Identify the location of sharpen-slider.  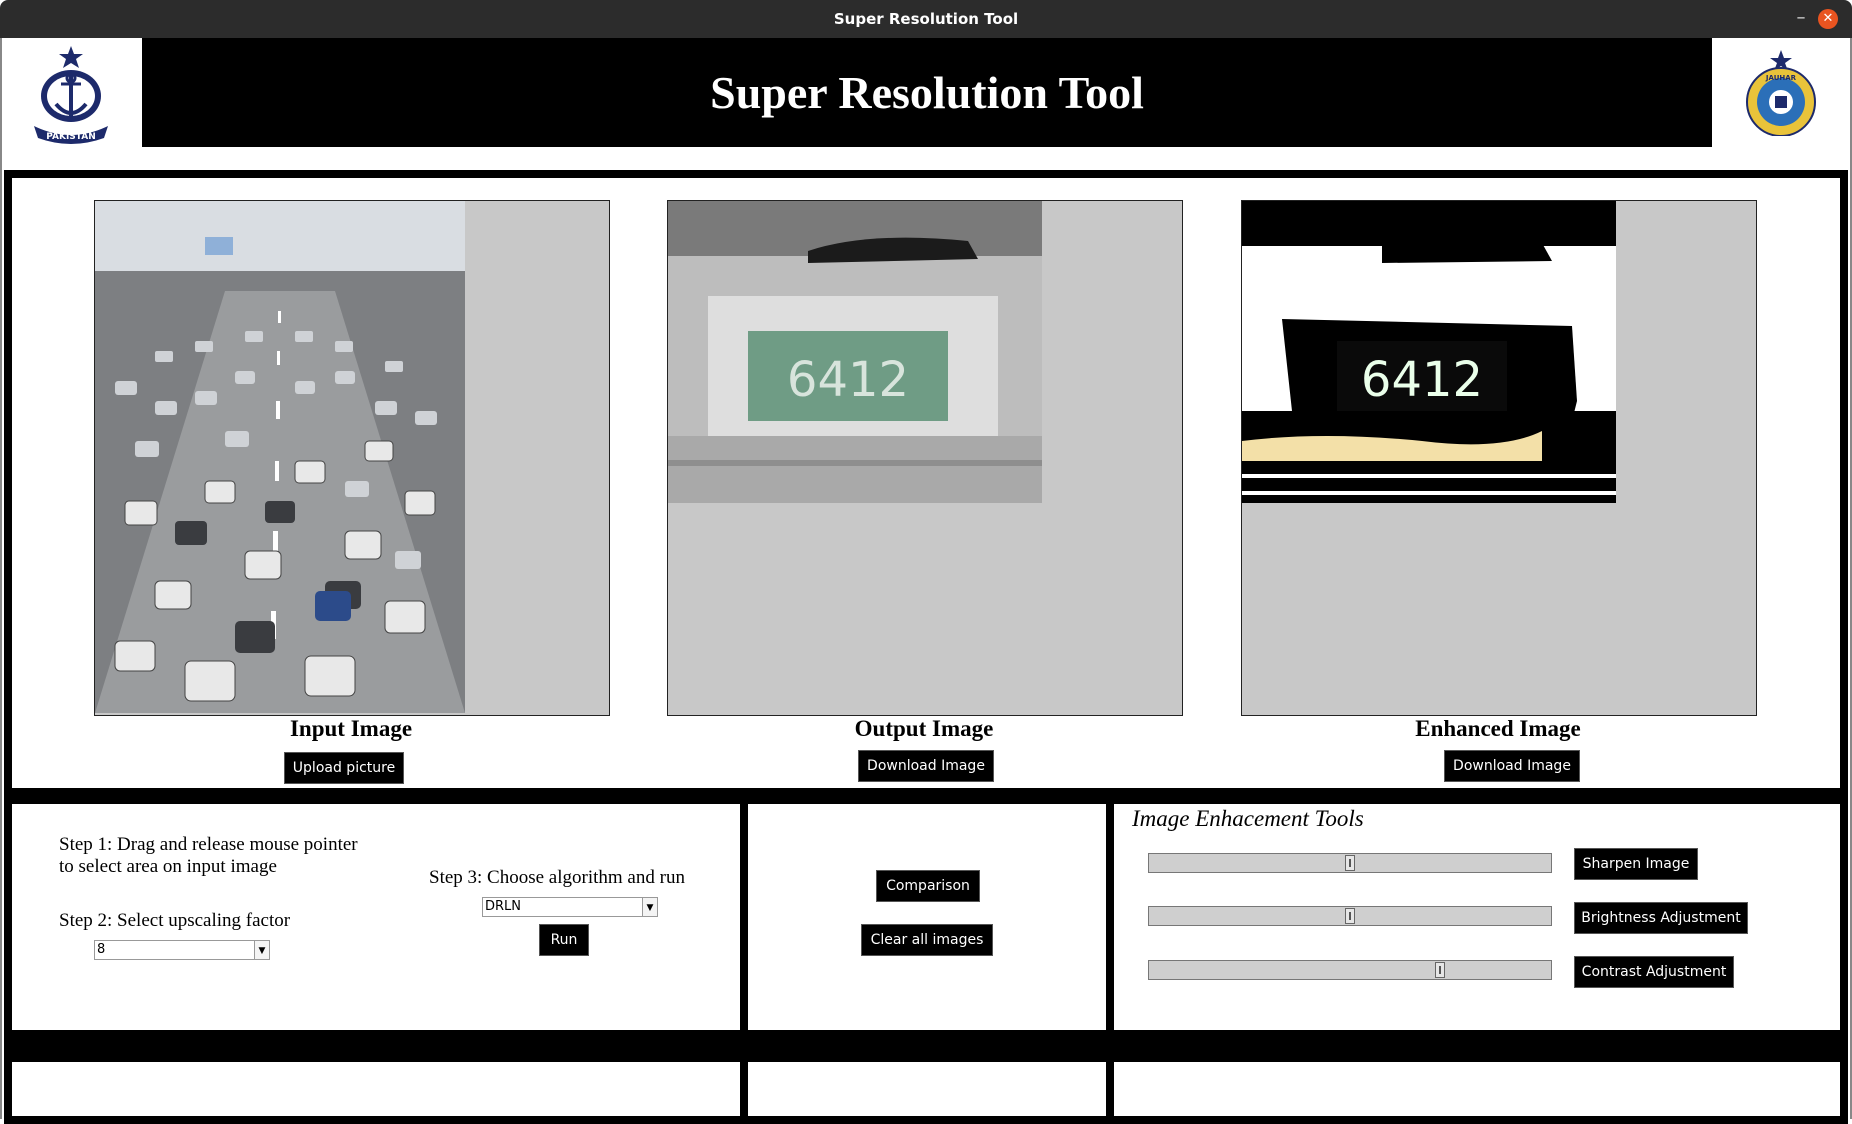
(1350, 863).